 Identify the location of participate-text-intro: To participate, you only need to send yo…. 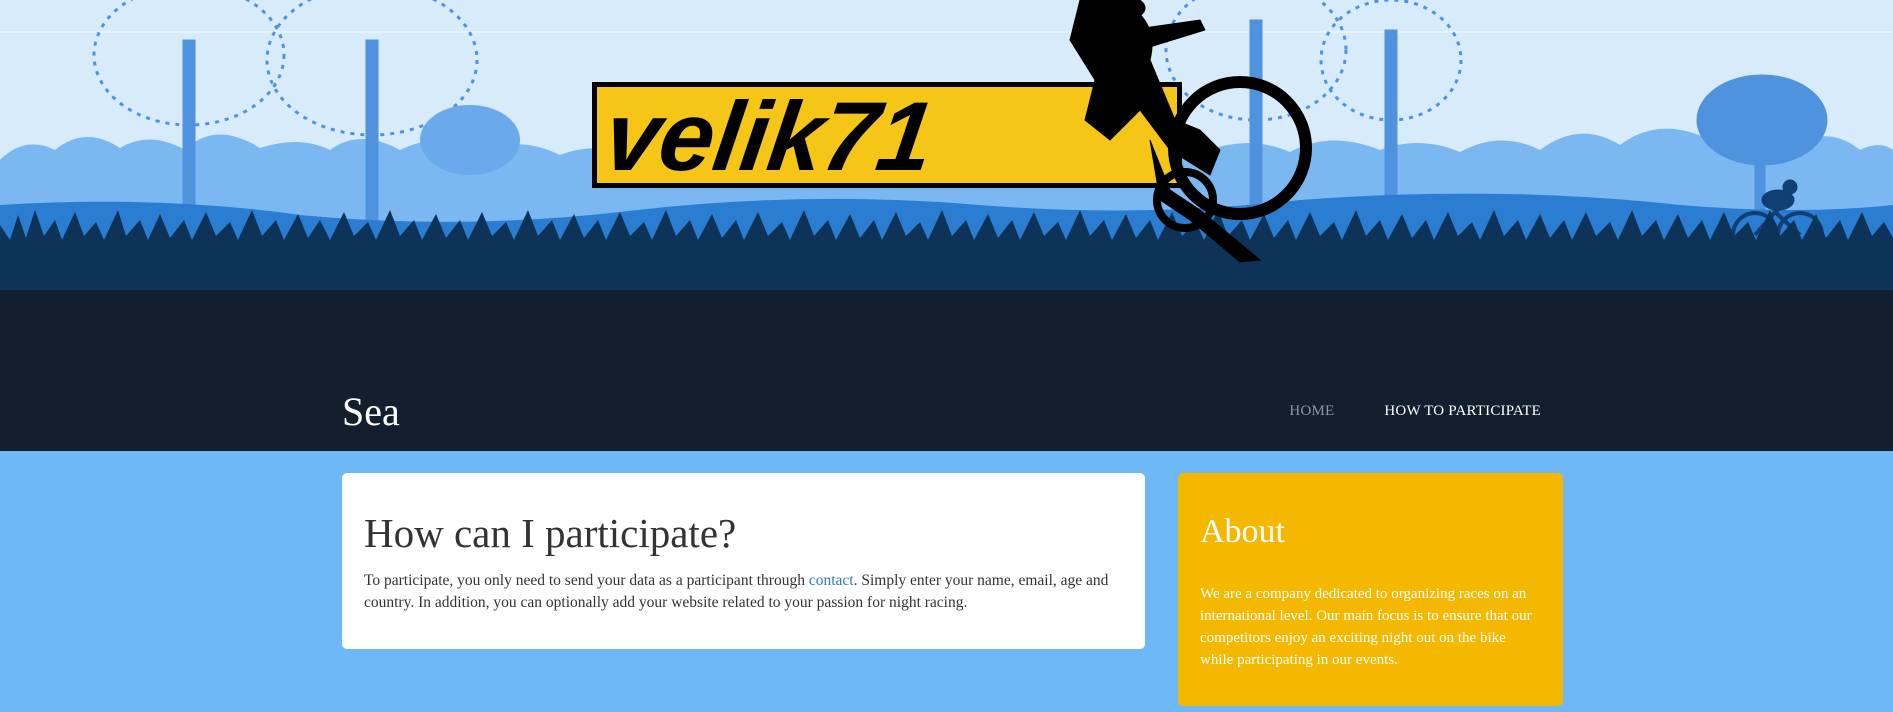
(586, 580).